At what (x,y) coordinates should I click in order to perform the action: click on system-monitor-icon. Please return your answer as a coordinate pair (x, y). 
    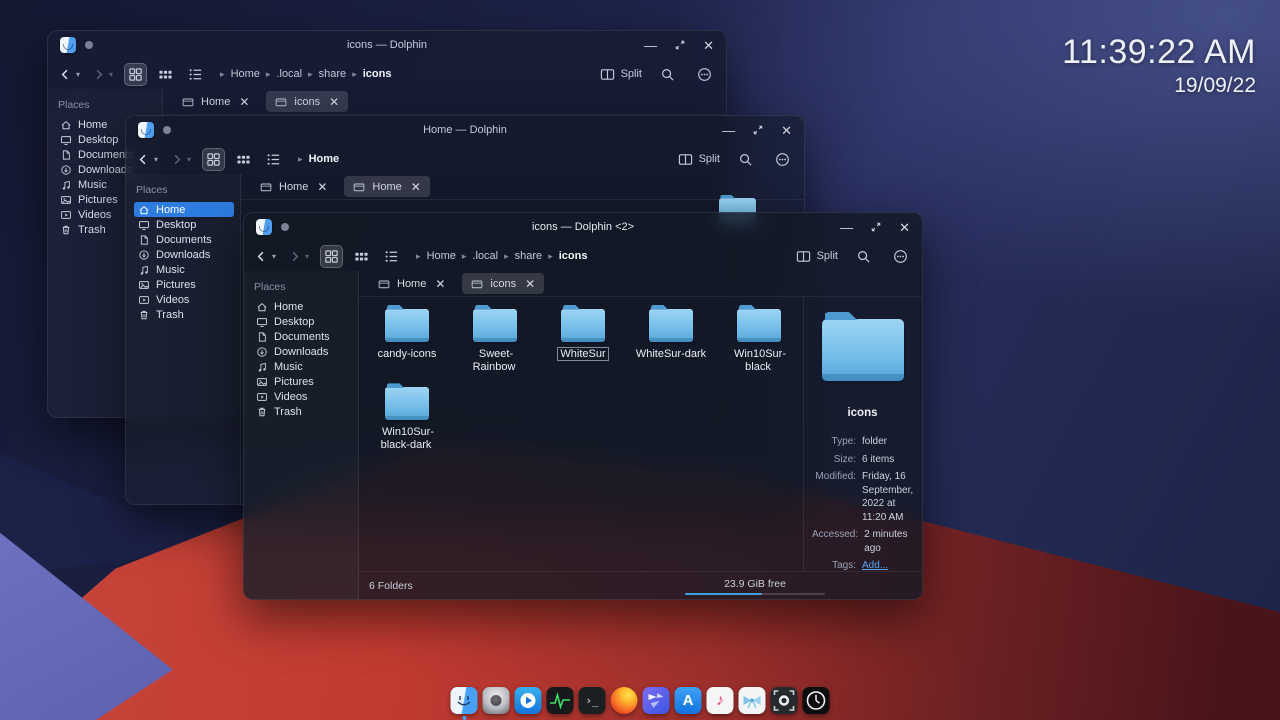
    Looking at the image, I should click on (560, 700).